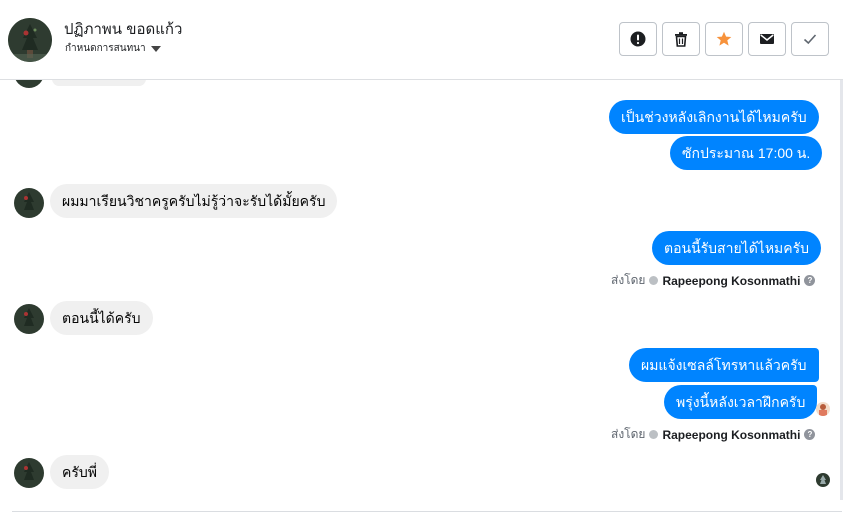  I want to click on caret-down-icon, so click(155, 48).